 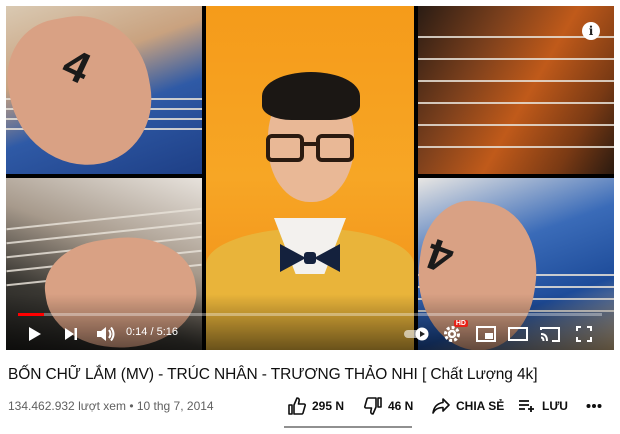 I want to click on share-label: CHIA SẺ, so click(x=480, y=406).